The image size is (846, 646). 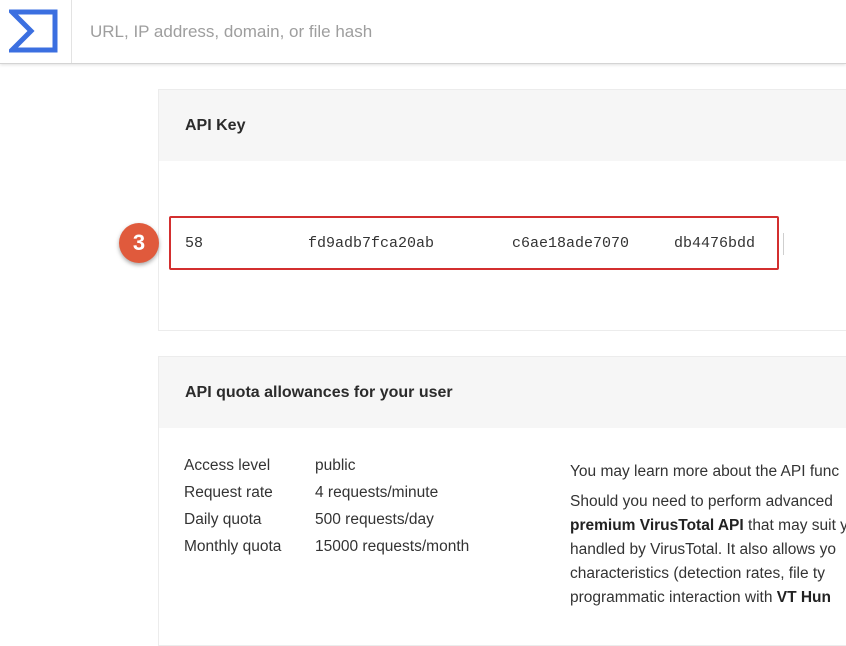 I want to click on info-line: programmatic interaction with VT Hun, so click(x=708, y=598).